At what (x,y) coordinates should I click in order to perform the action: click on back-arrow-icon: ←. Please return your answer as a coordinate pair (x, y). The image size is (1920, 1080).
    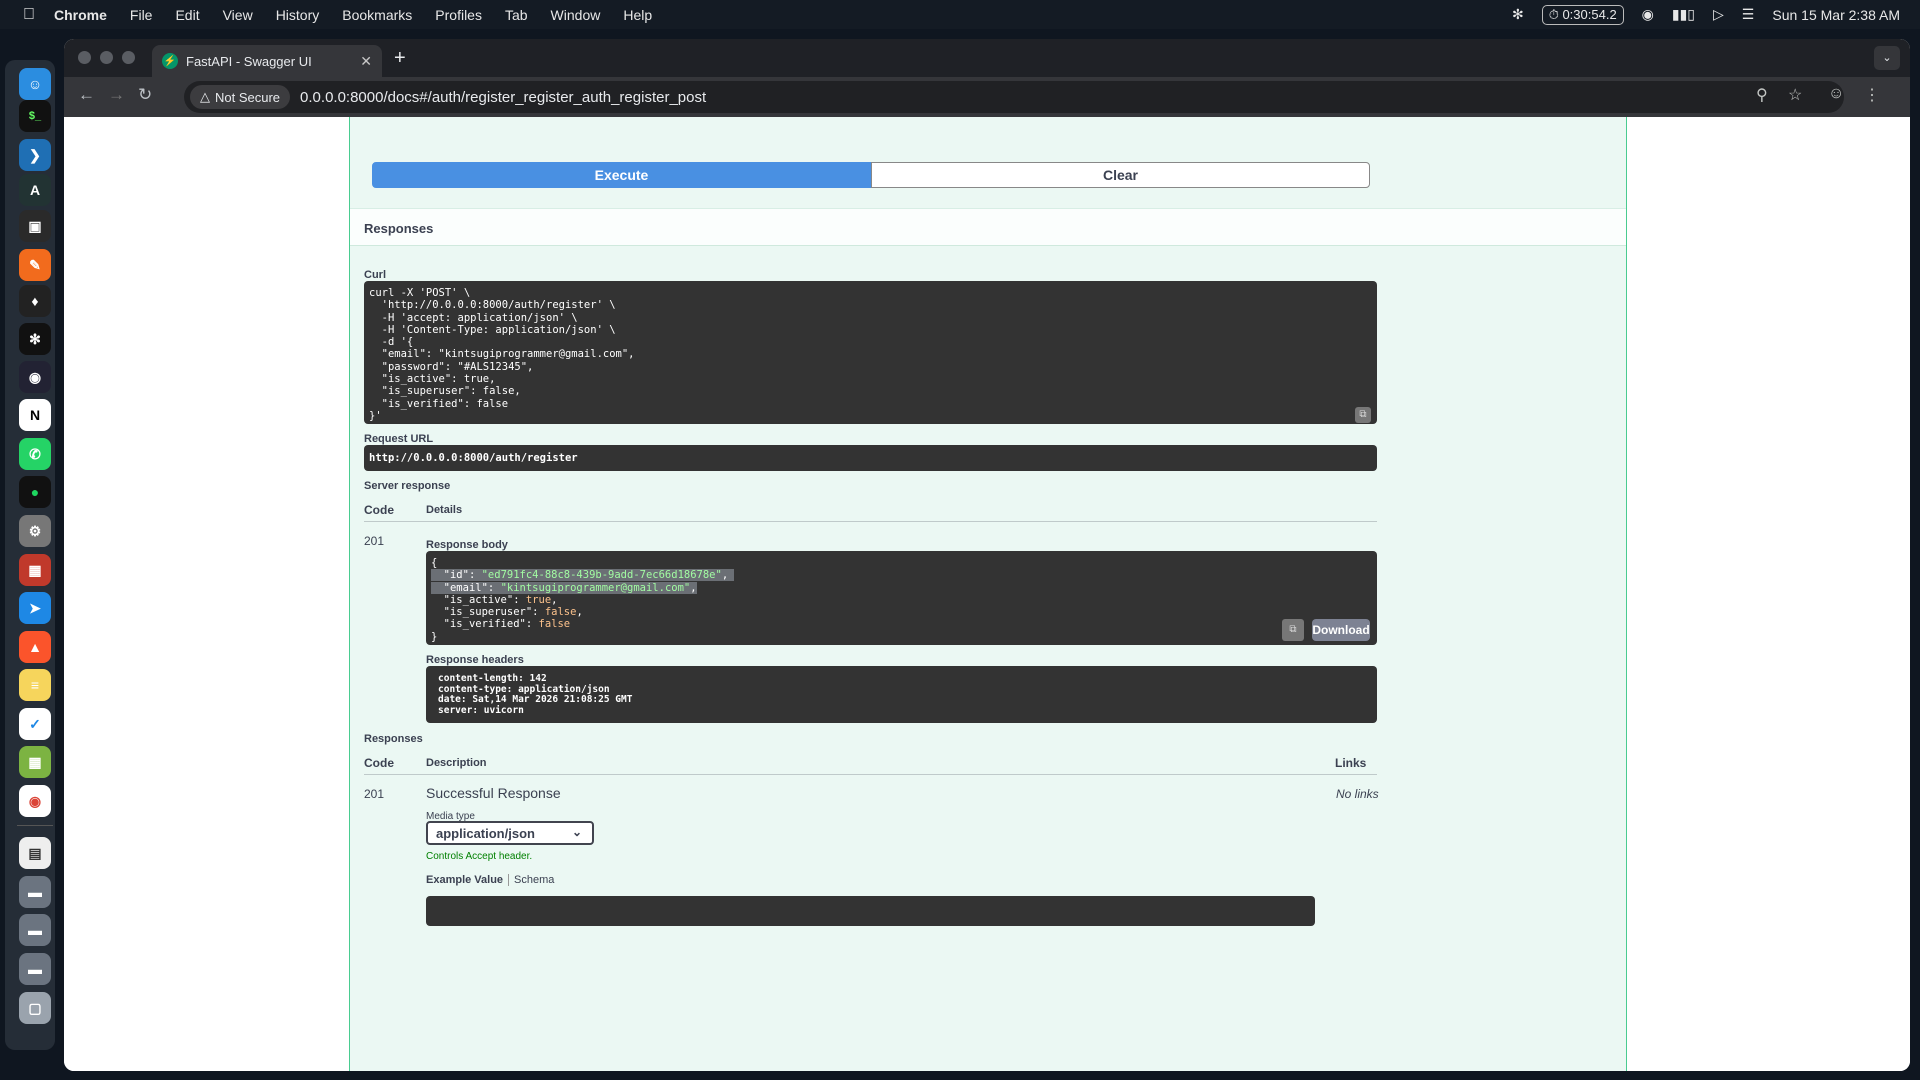
    Looking at the image, I should click on (86, 95).